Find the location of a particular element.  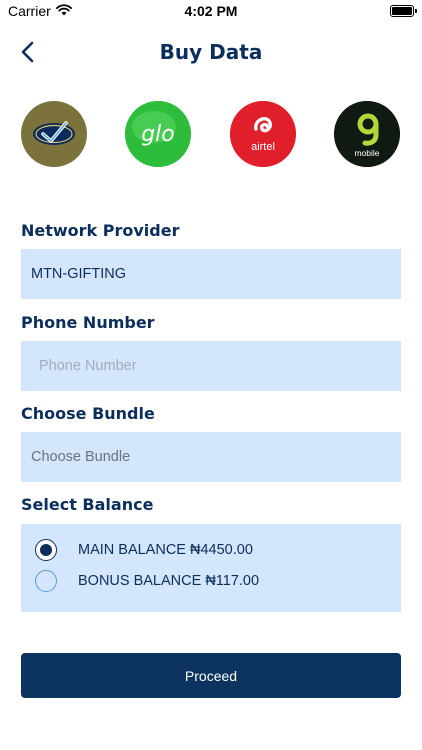

status-time: 4:02 PM is located at coordinates (211, 11).